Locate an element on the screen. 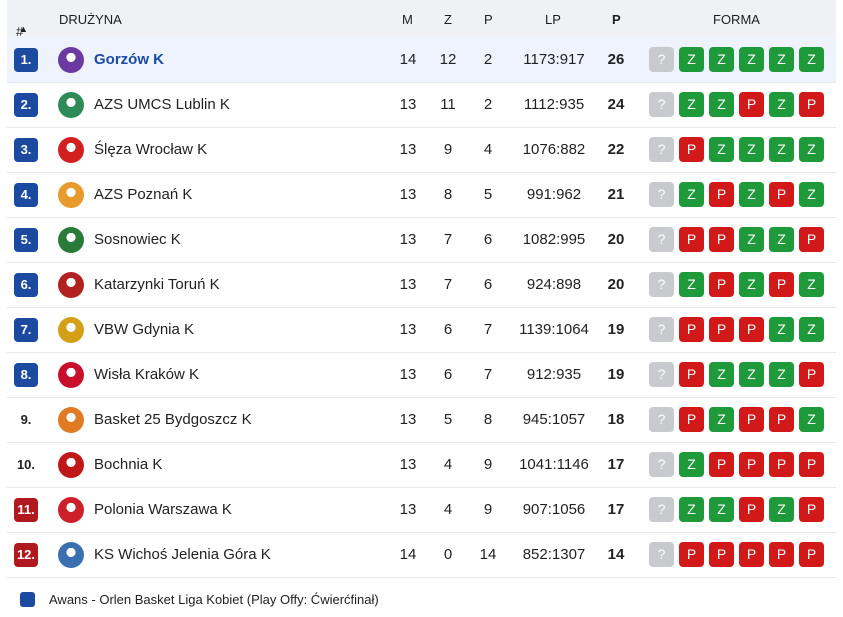 The width and height of the screenshot is (843, 617). table-row: 8. Wisła Kraków K 13 6 7 912:935 19? P Z Z Z P is located at coordinates (421, 375).